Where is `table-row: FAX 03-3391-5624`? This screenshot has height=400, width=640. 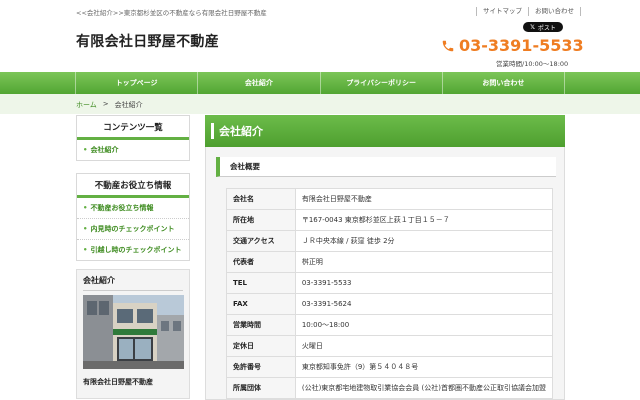 table-row: FAX 03-3391-5624 is located at coordinates (390, 304).